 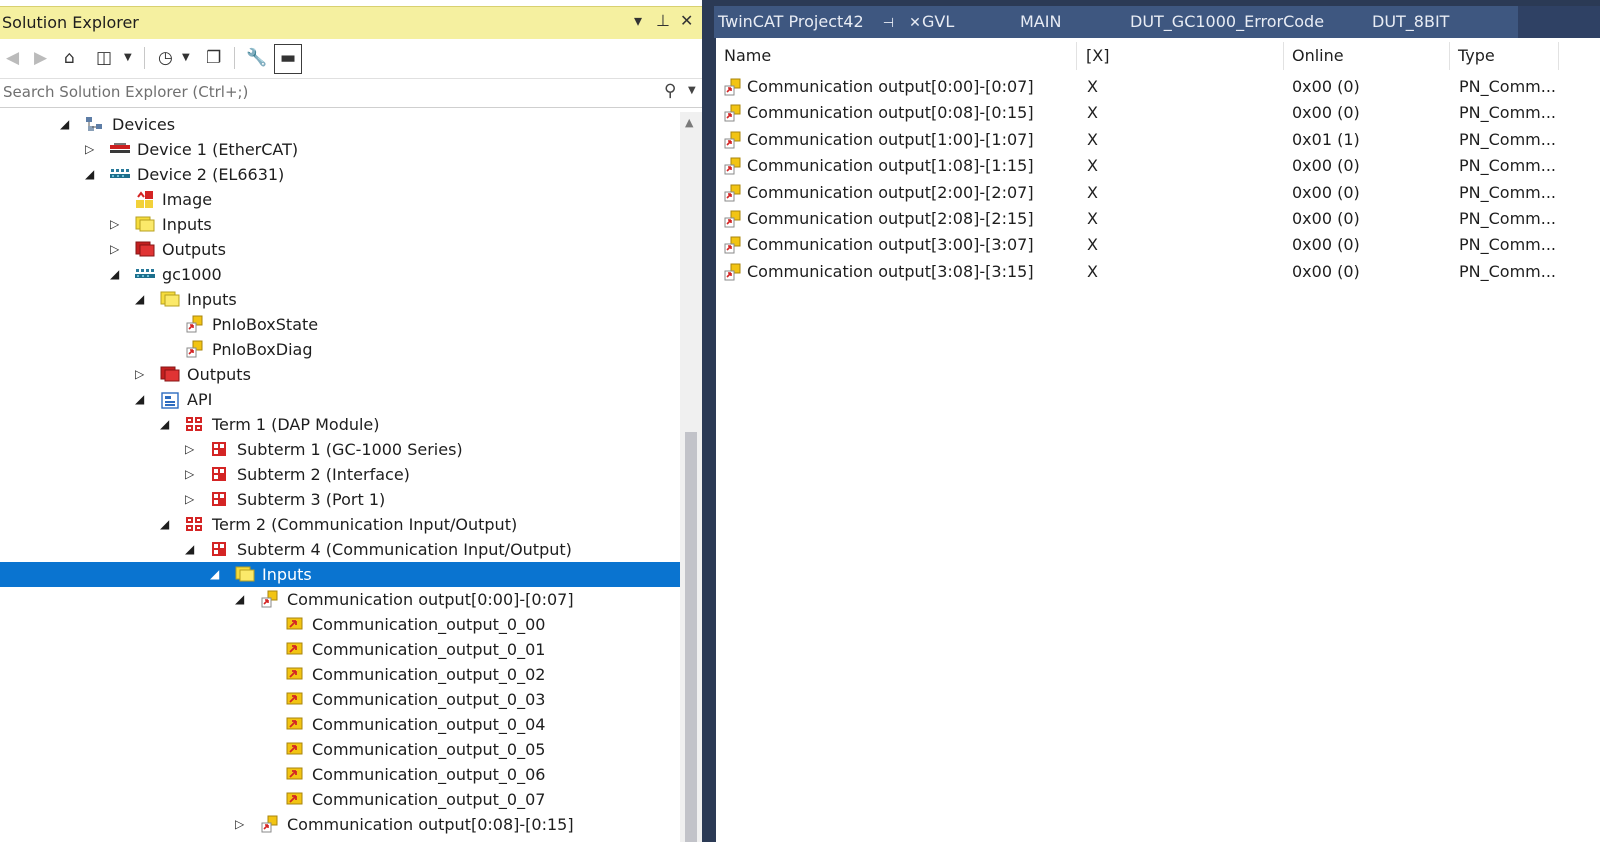 I want to click on tree-item: PnIoBoxDiag, so click(x=340, y=349).